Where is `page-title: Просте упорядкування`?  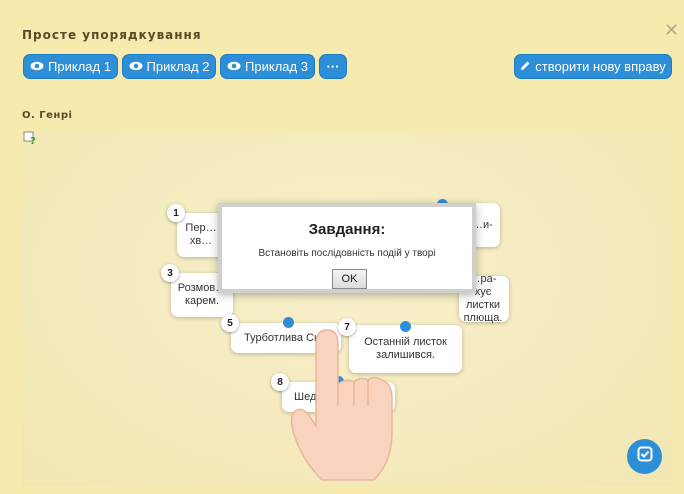 page-title: Просте упорядкування is located at coordinates (112, 35).